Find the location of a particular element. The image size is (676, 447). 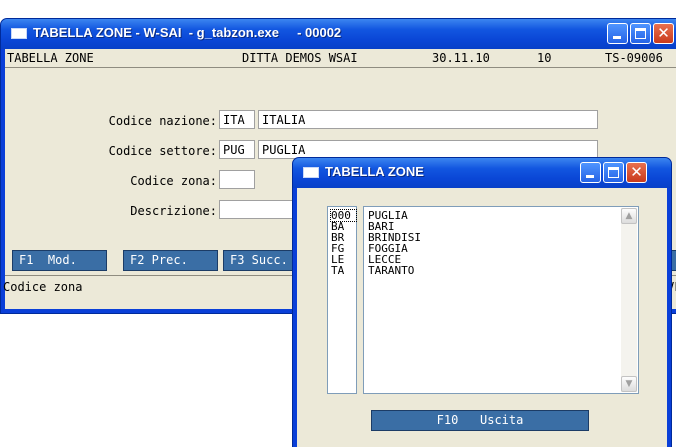

maximize-button is located at coordinates (640, 33).